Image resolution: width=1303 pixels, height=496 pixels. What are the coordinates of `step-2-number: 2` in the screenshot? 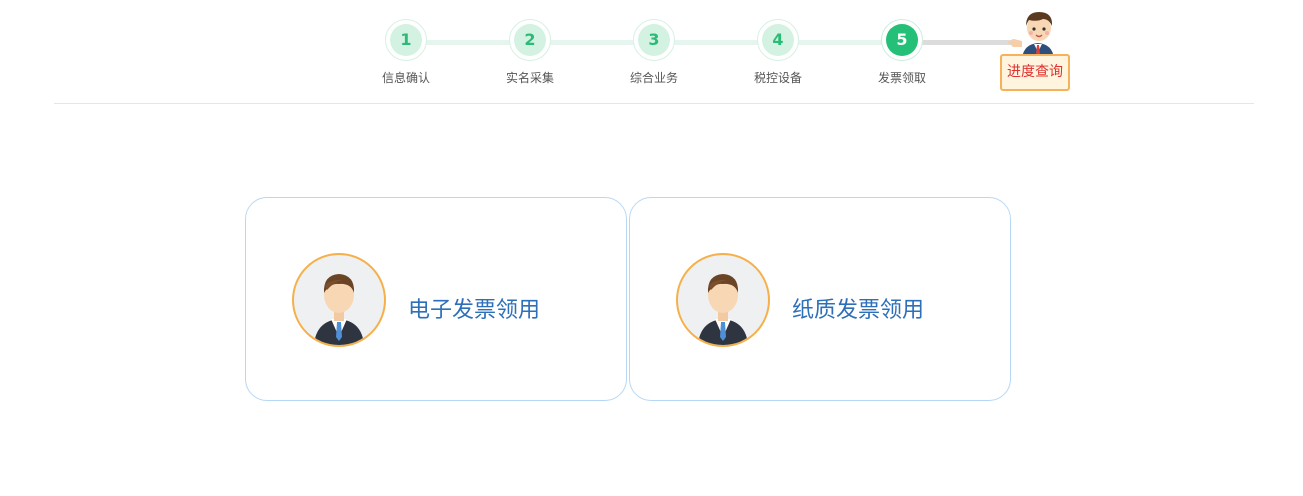 It's located at (530, 40).